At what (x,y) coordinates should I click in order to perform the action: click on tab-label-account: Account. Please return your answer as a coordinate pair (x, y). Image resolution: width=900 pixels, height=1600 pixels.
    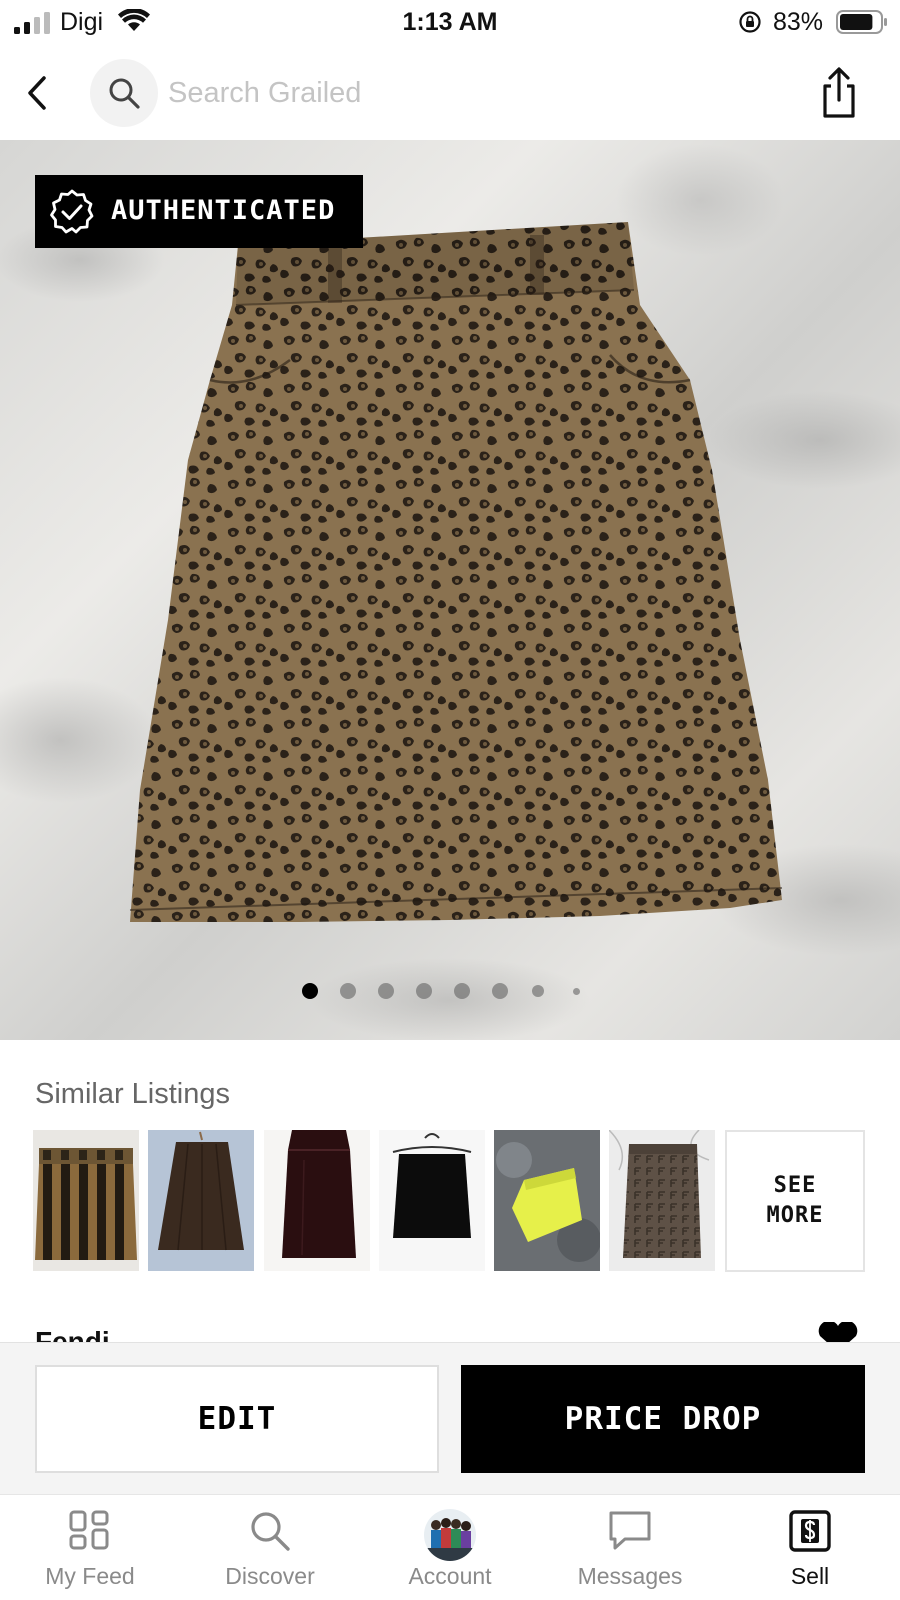
    Looking at the image, I should click on (450, 1576).